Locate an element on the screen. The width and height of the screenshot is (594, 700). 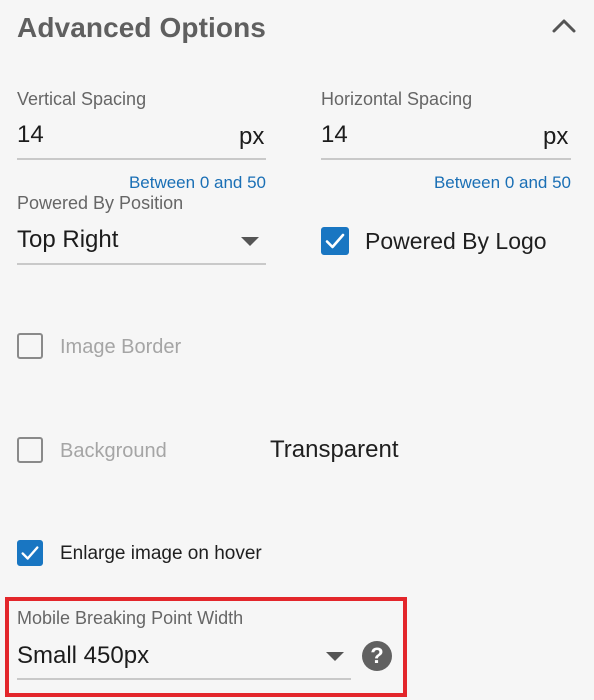
powered-by-position-underline is located at coordinates (141, 264).